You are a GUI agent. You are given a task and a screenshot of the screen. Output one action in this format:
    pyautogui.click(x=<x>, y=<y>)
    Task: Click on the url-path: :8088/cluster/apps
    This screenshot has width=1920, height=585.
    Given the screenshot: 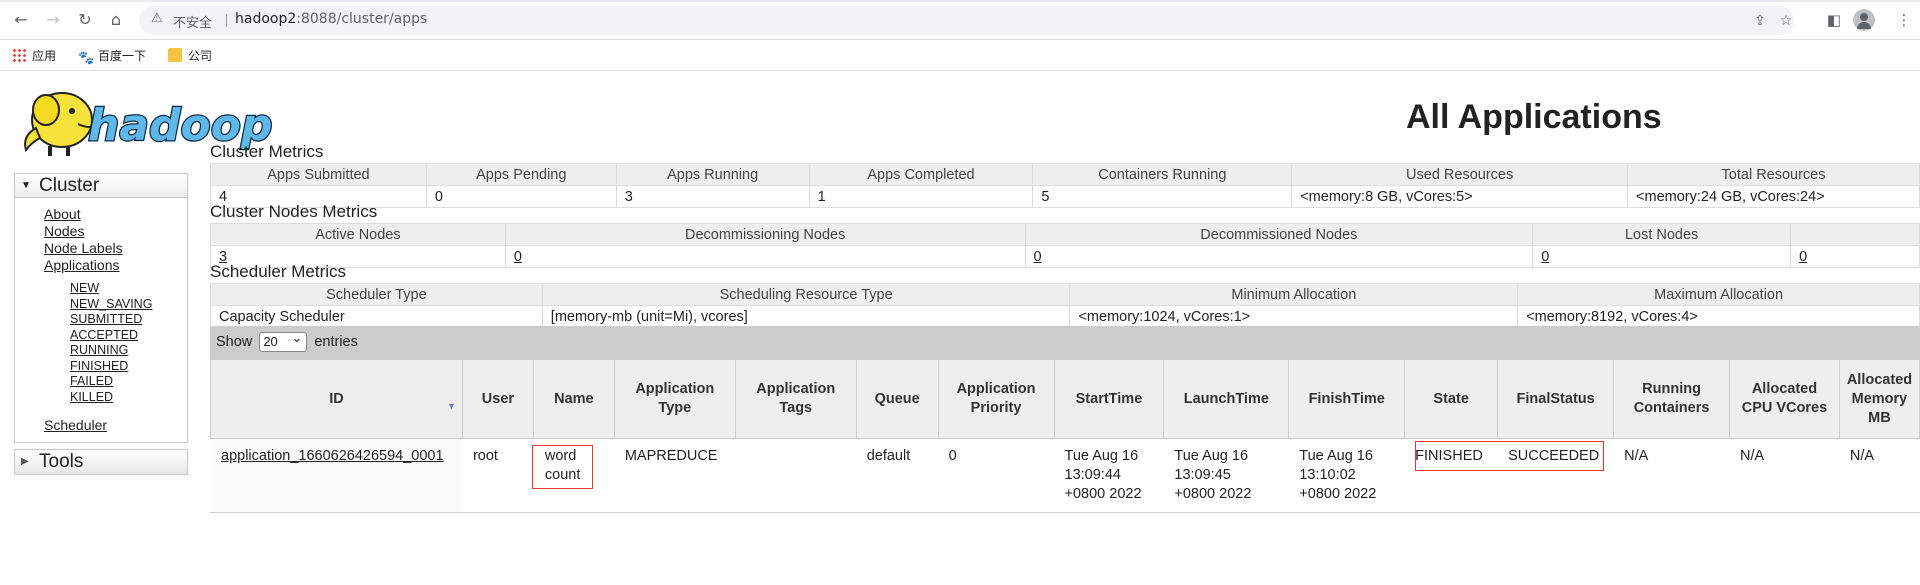 What is the action you would take?
    pyautogui.click(x=362, y=19)
    